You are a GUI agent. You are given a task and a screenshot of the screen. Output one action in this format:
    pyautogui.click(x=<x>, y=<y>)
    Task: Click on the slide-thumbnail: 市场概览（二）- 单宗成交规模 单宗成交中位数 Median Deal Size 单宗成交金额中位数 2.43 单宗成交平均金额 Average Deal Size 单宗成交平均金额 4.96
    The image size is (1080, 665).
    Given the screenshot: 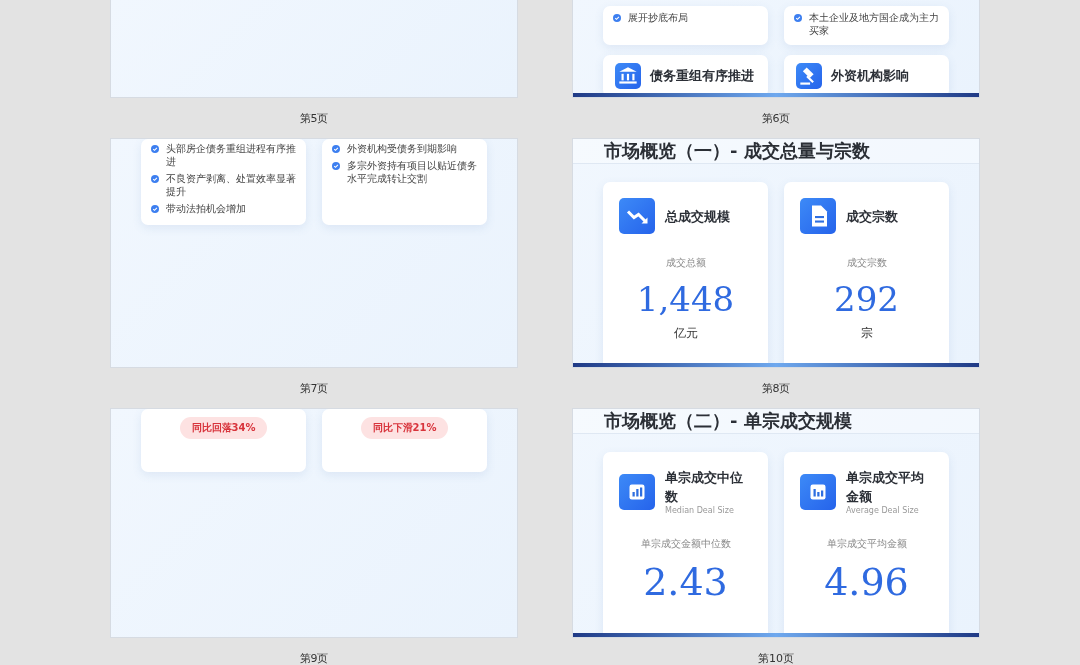 What is the action you would take?
    pyautogui.click(x=776, y=523)
    